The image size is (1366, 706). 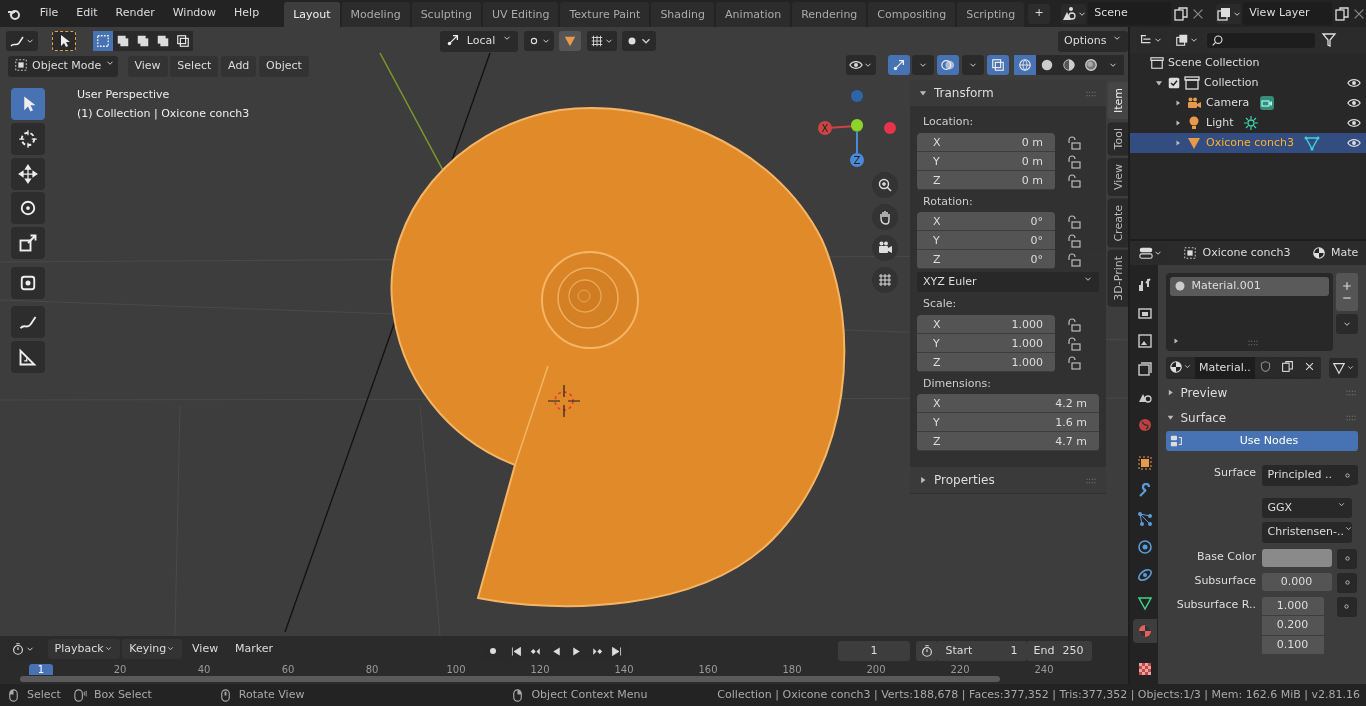 I want to click on tree-item: Light, so click(x=1220, y=123).